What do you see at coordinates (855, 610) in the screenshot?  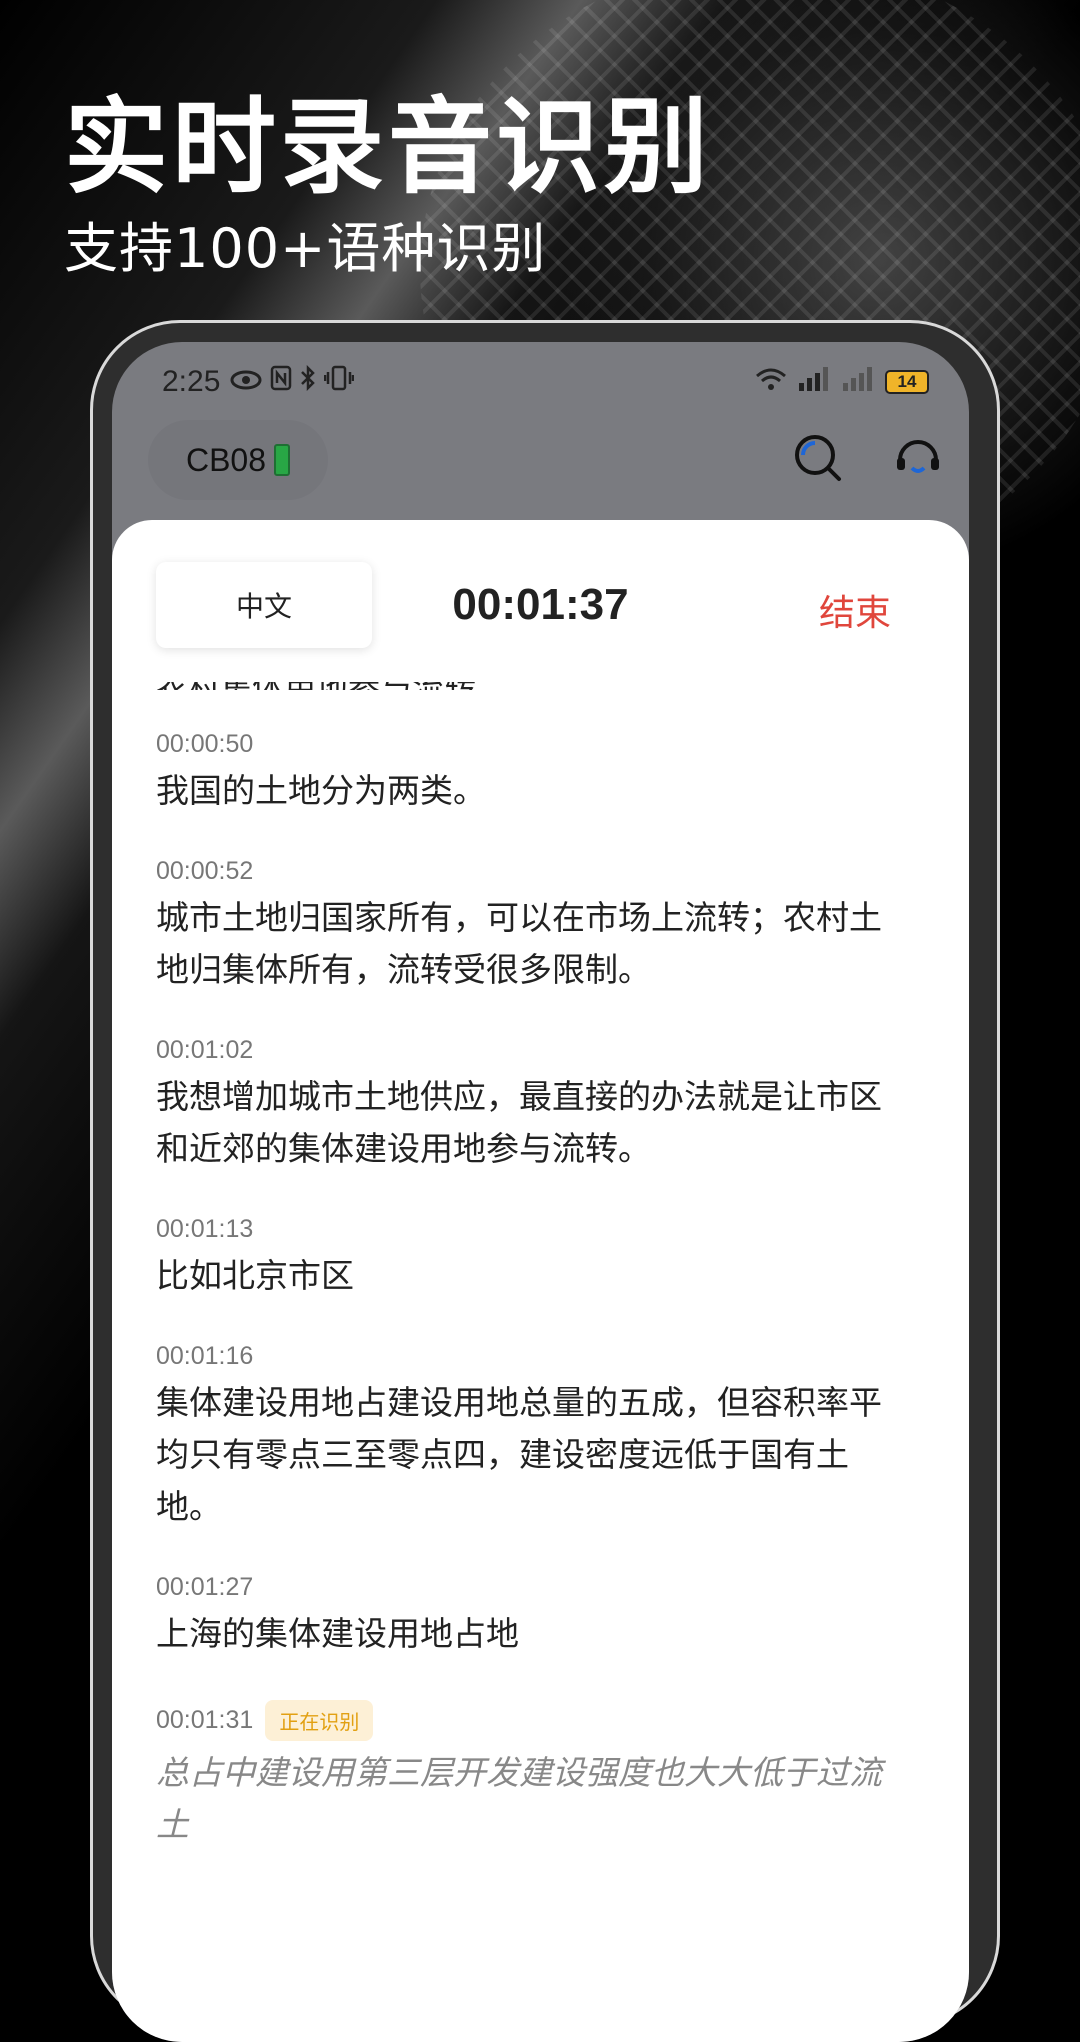 I see `end-button: 结束` at bounding box center [855, 610].